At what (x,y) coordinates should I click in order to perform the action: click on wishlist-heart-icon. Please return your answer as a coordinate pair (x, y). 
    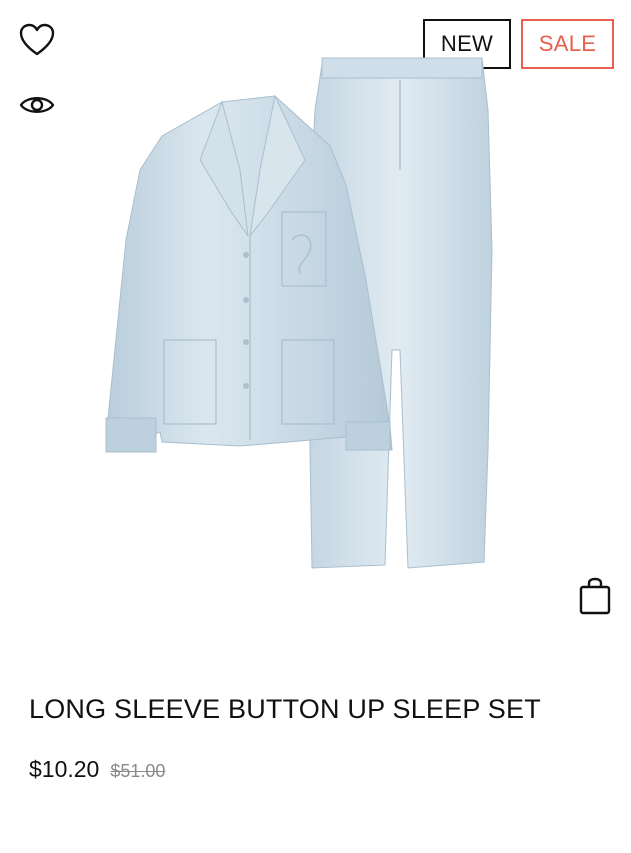
    Looking at the image, I should click on (37, 40).